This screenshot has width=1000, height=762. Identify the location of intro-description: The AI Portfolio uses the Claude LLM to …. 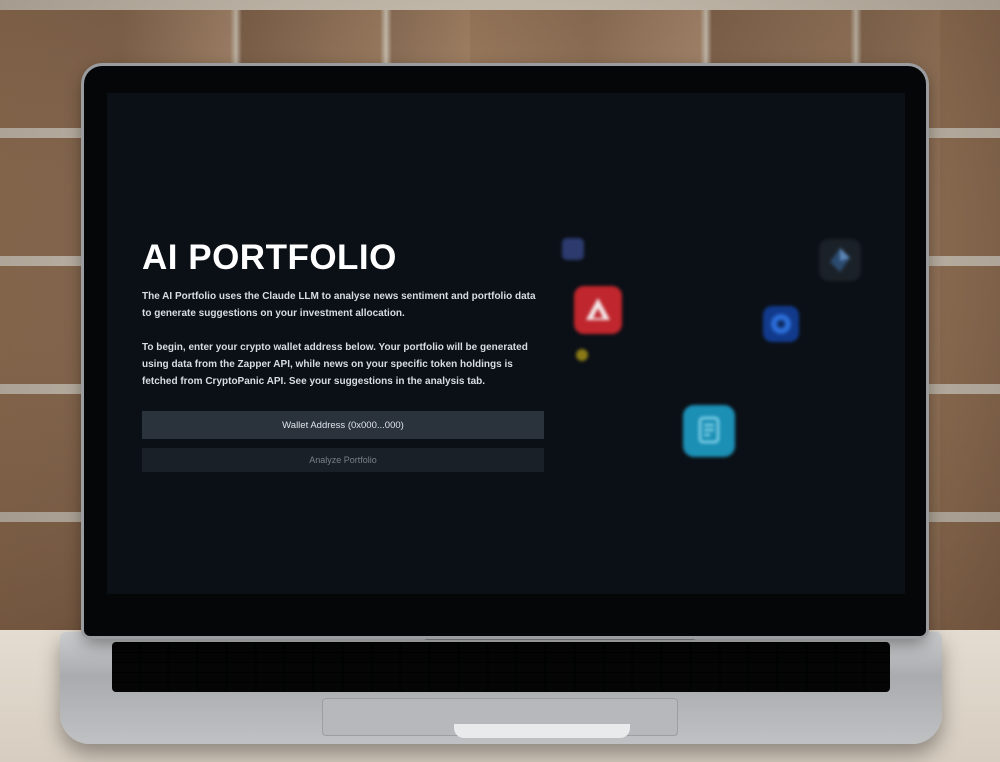
(339, 305).